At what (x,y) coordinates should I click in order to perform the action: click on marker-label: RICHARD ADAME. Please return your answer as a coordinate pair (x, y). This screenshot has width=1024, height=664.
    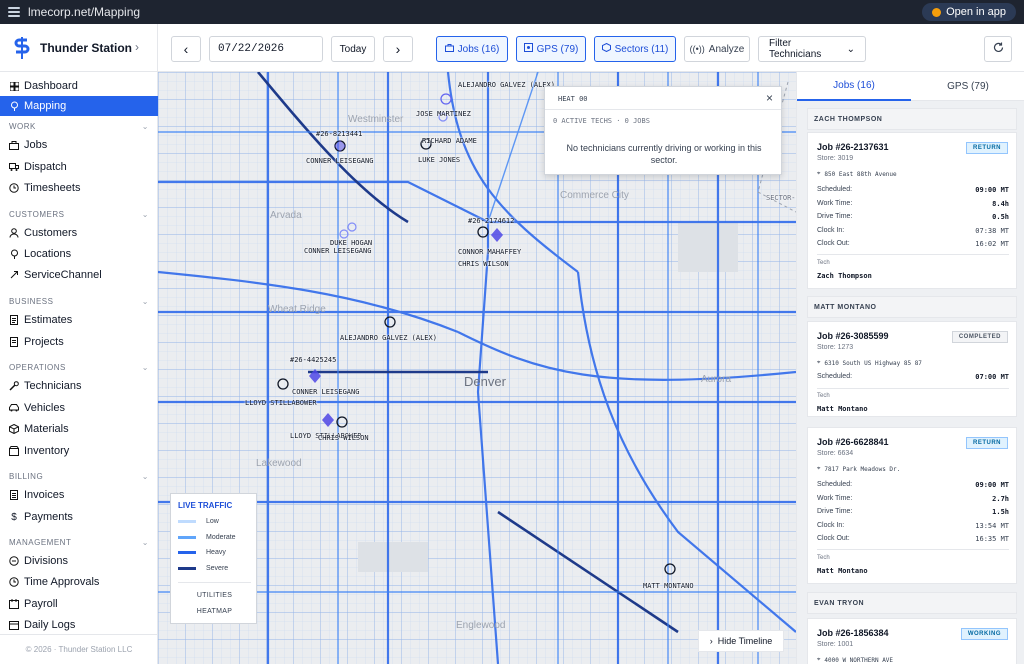
    Looking at the image, I should click on (449, 141).